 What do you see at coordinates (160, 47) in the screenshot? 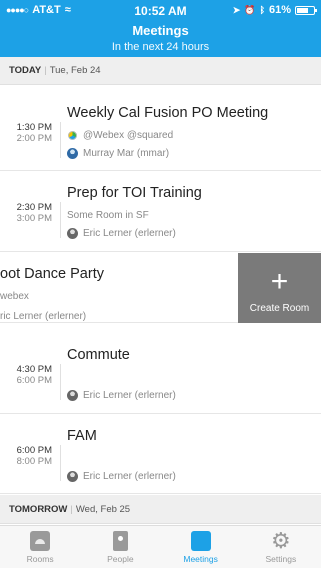
I see `page-subtitle: In the next 24 hours` at bounding box center [160, 47].